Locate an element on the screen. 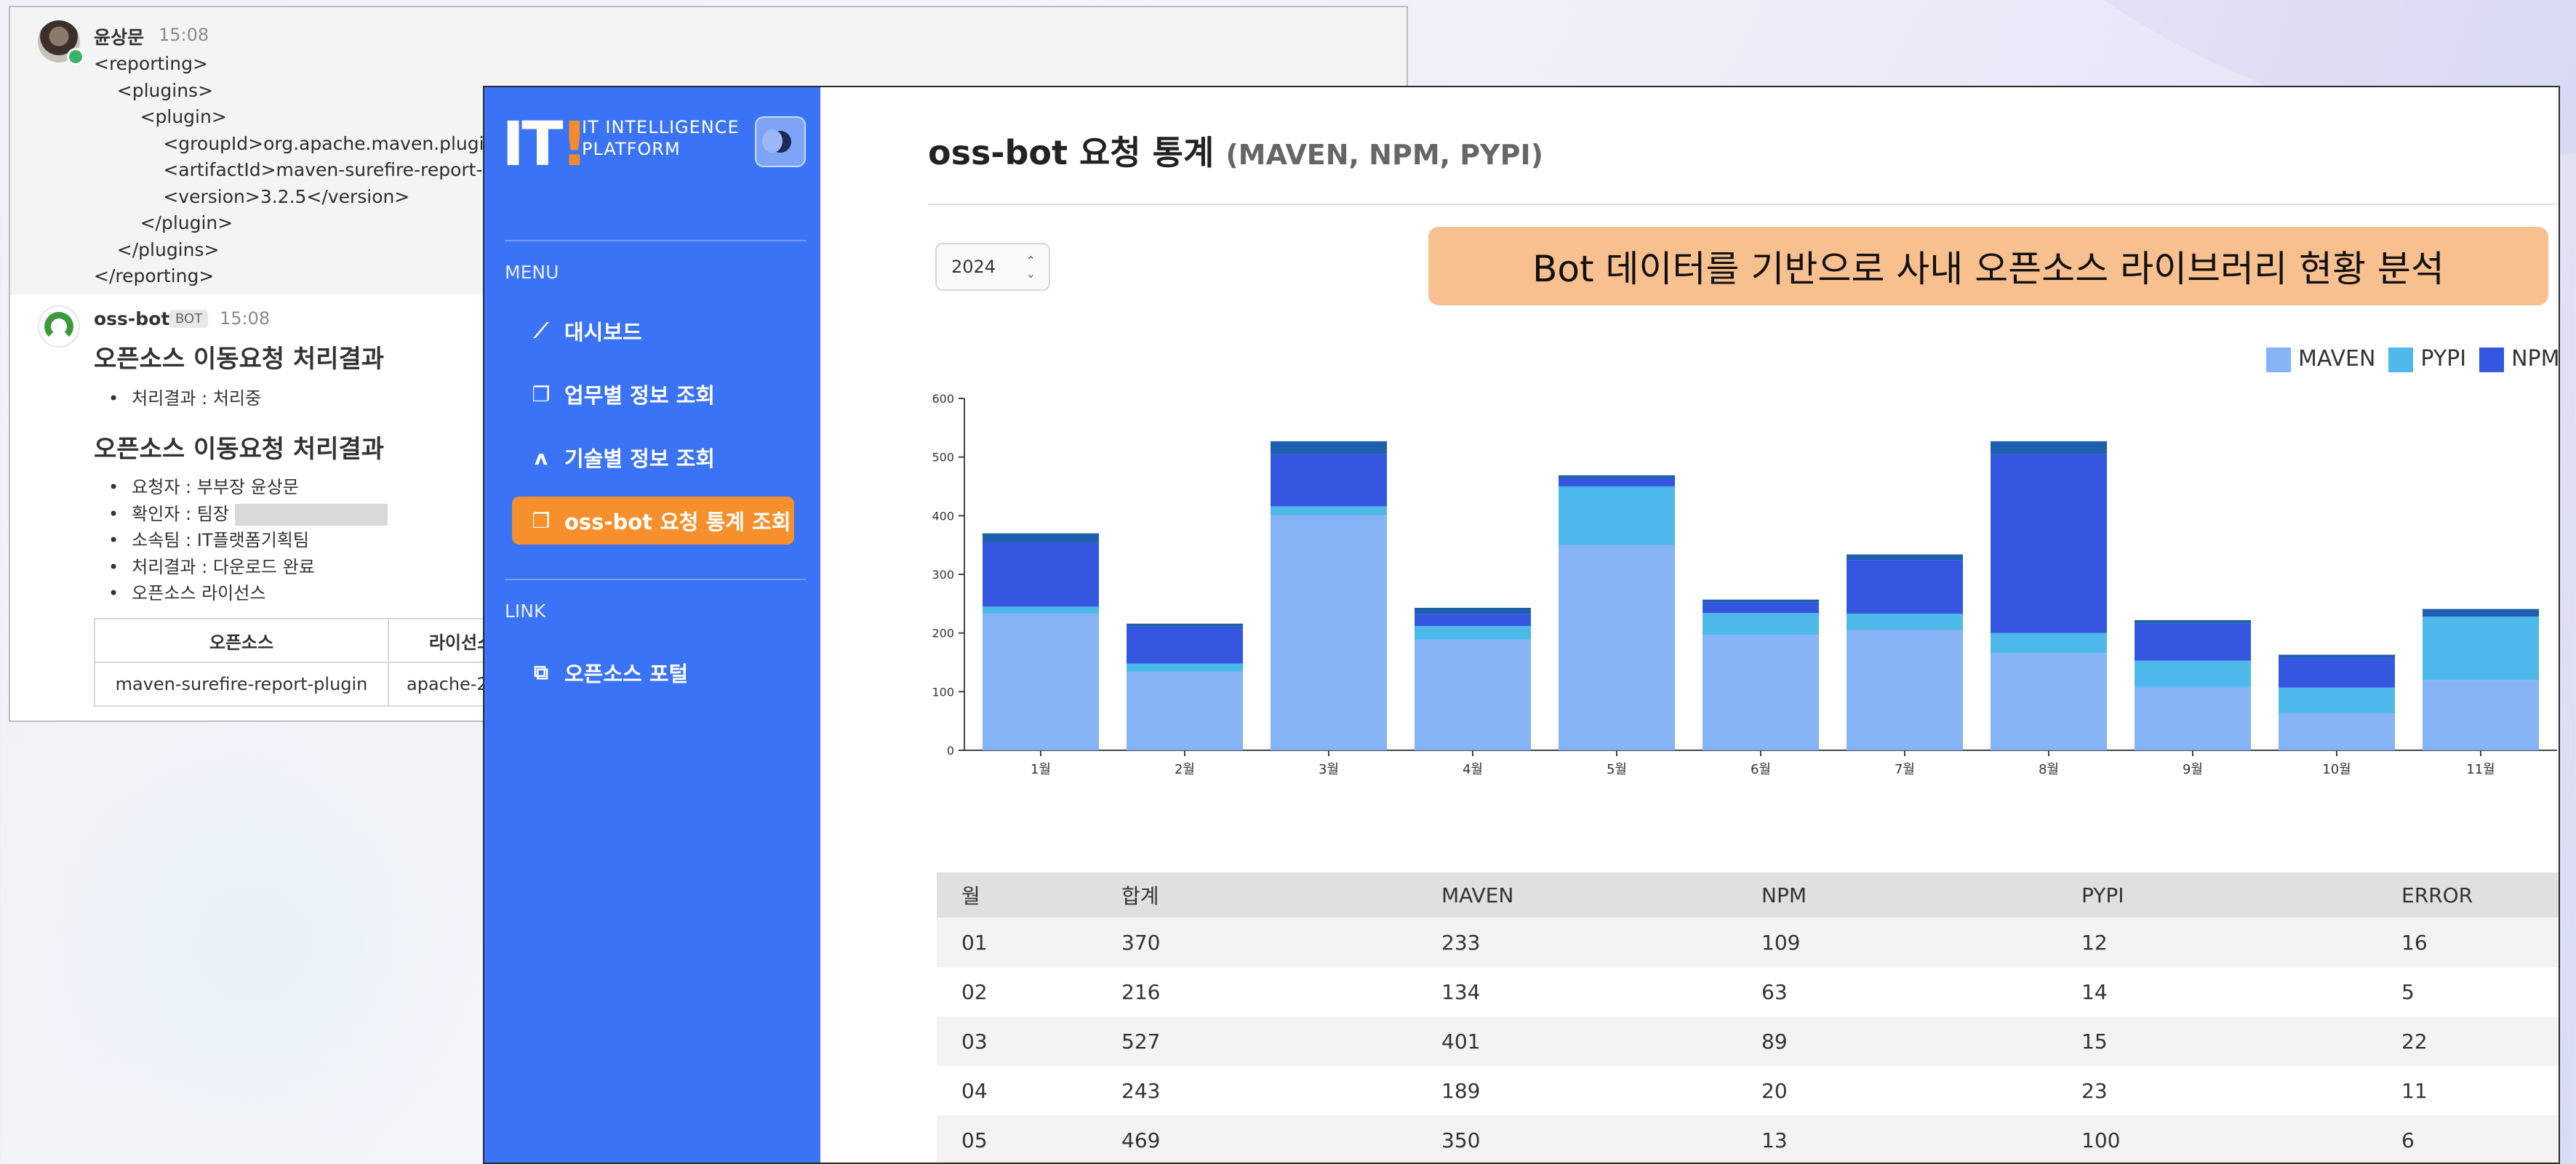 The width and height of the screenshot is (2576, 1164). code-line: <groupId>org.apache.maven.plugins</ is located at coordinates (310, 143).